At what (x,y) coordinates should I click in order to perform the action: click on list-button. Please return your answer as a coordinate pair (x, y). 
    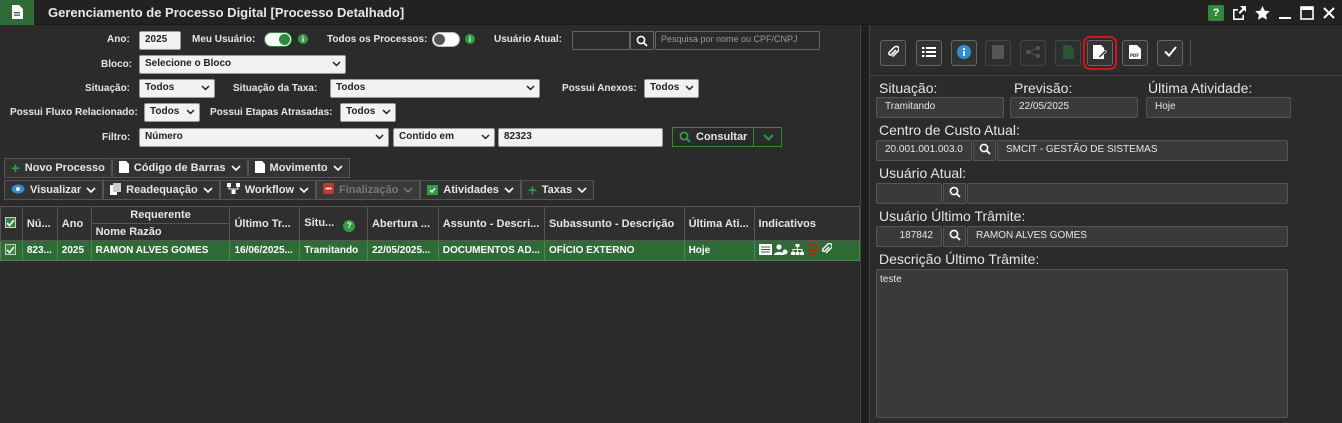
    Looking at the image, I should click on (929, 53).